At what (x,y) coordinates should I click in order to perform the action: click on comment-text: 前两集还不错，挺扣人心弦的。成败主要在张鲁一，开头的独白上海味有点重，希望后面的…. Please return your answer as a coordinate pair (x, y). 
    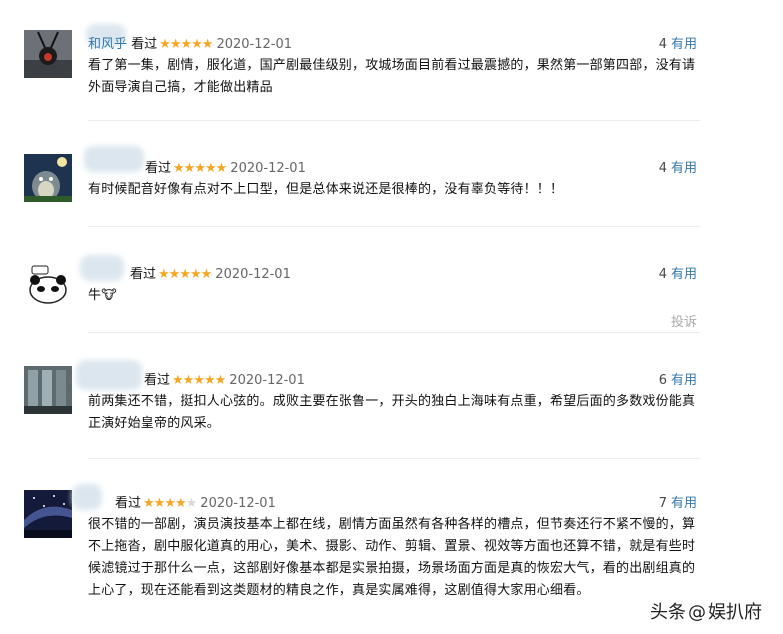
    Looking at the image, I should click on (392, 412).